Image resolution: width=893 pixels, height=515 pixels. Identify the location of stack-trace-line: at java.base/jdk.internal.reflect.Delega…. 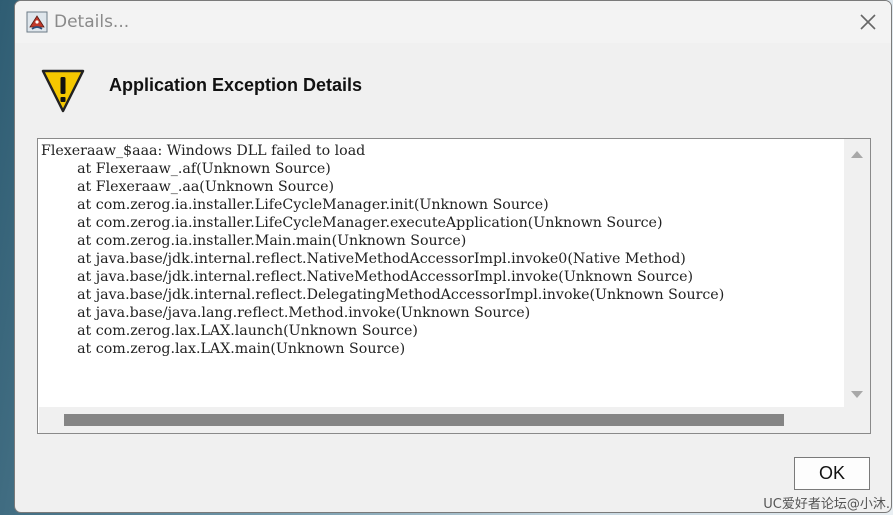
(383, 295).